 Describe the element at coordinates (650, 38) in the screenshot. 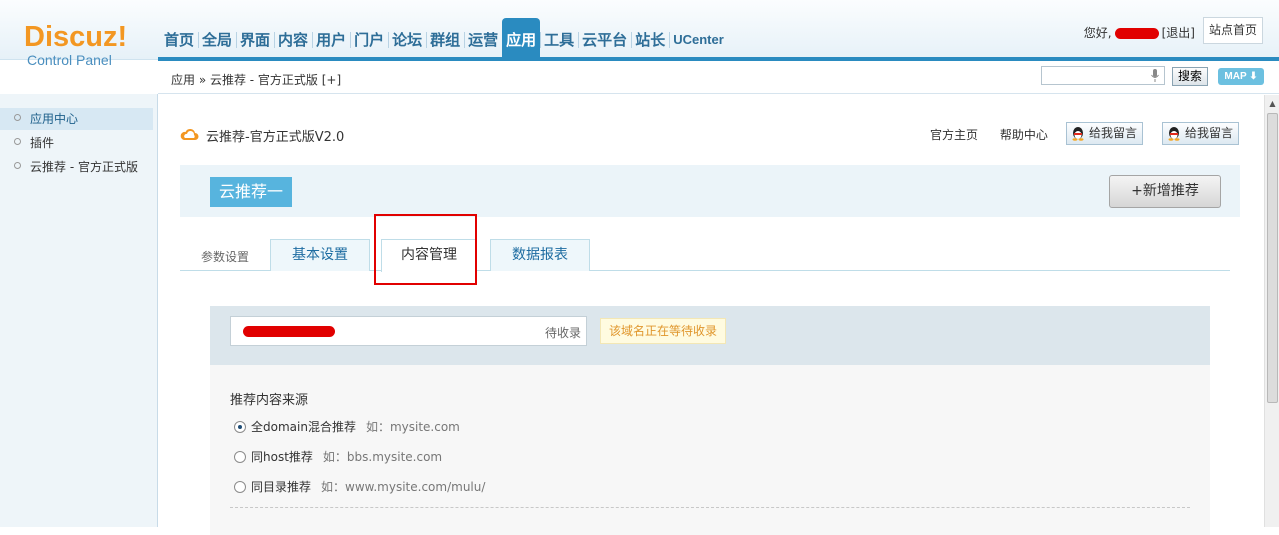

I see `nav-webmaster: 站长` at that location.